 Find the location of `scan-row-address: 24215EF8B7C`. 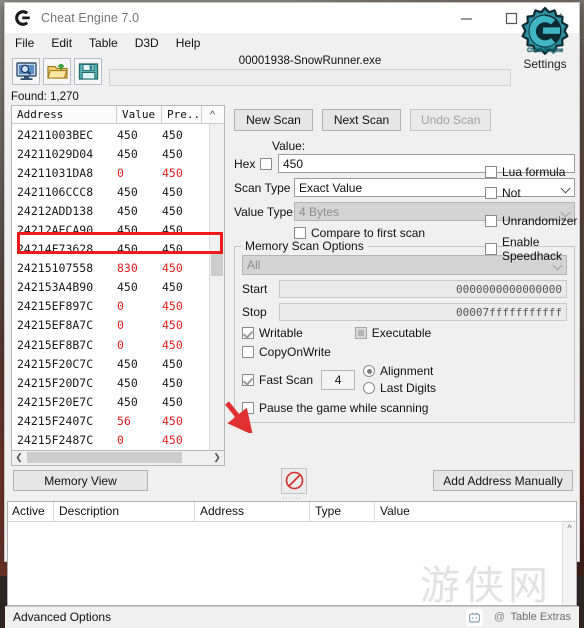

scan-row-address: 24215EF8B7C is located at coordinates (55, 344).